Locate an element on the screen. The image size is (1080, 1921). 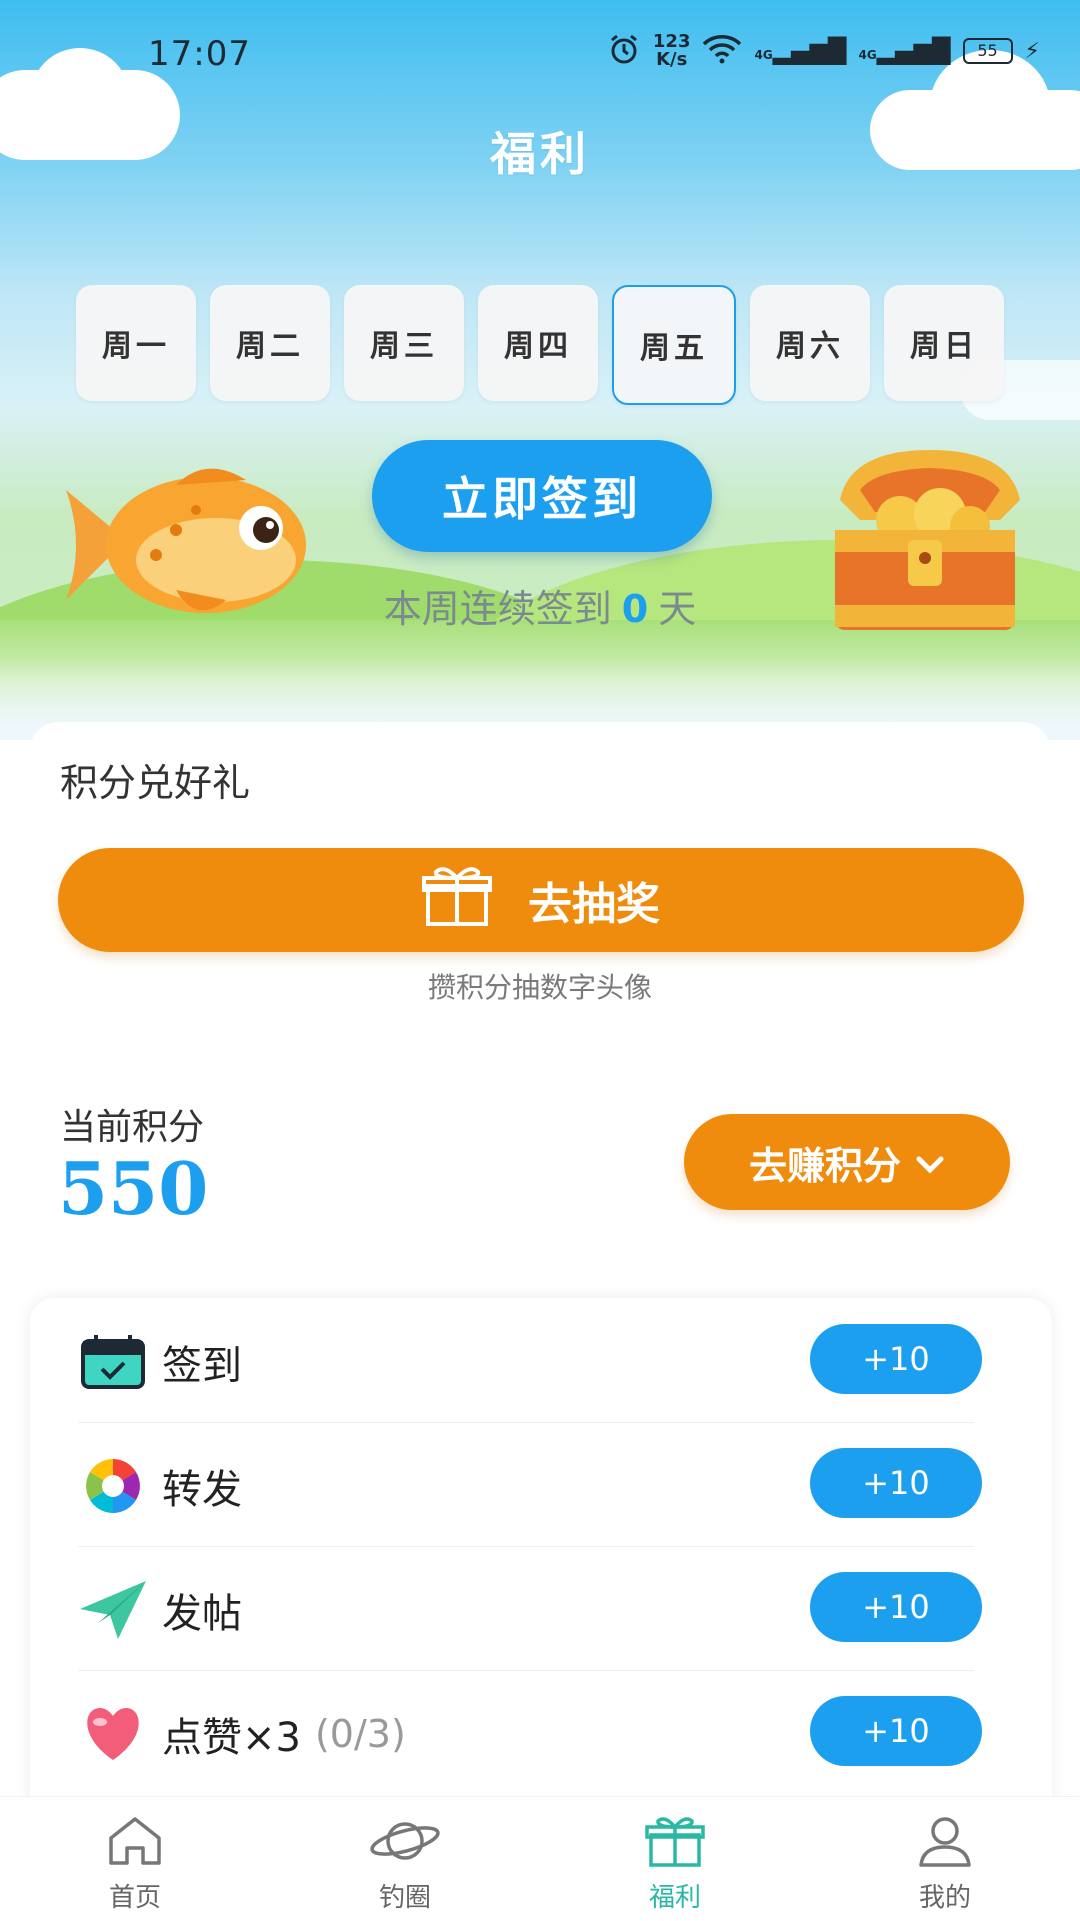
task-item-post: 发帖 +10 is located at coordinates (530, 1610).